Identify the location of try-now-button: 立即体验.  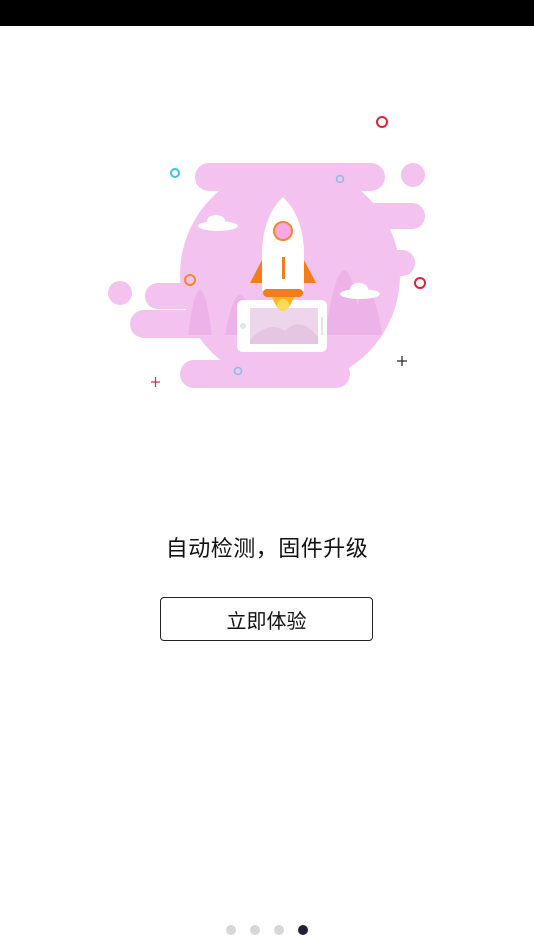
(266, 619).